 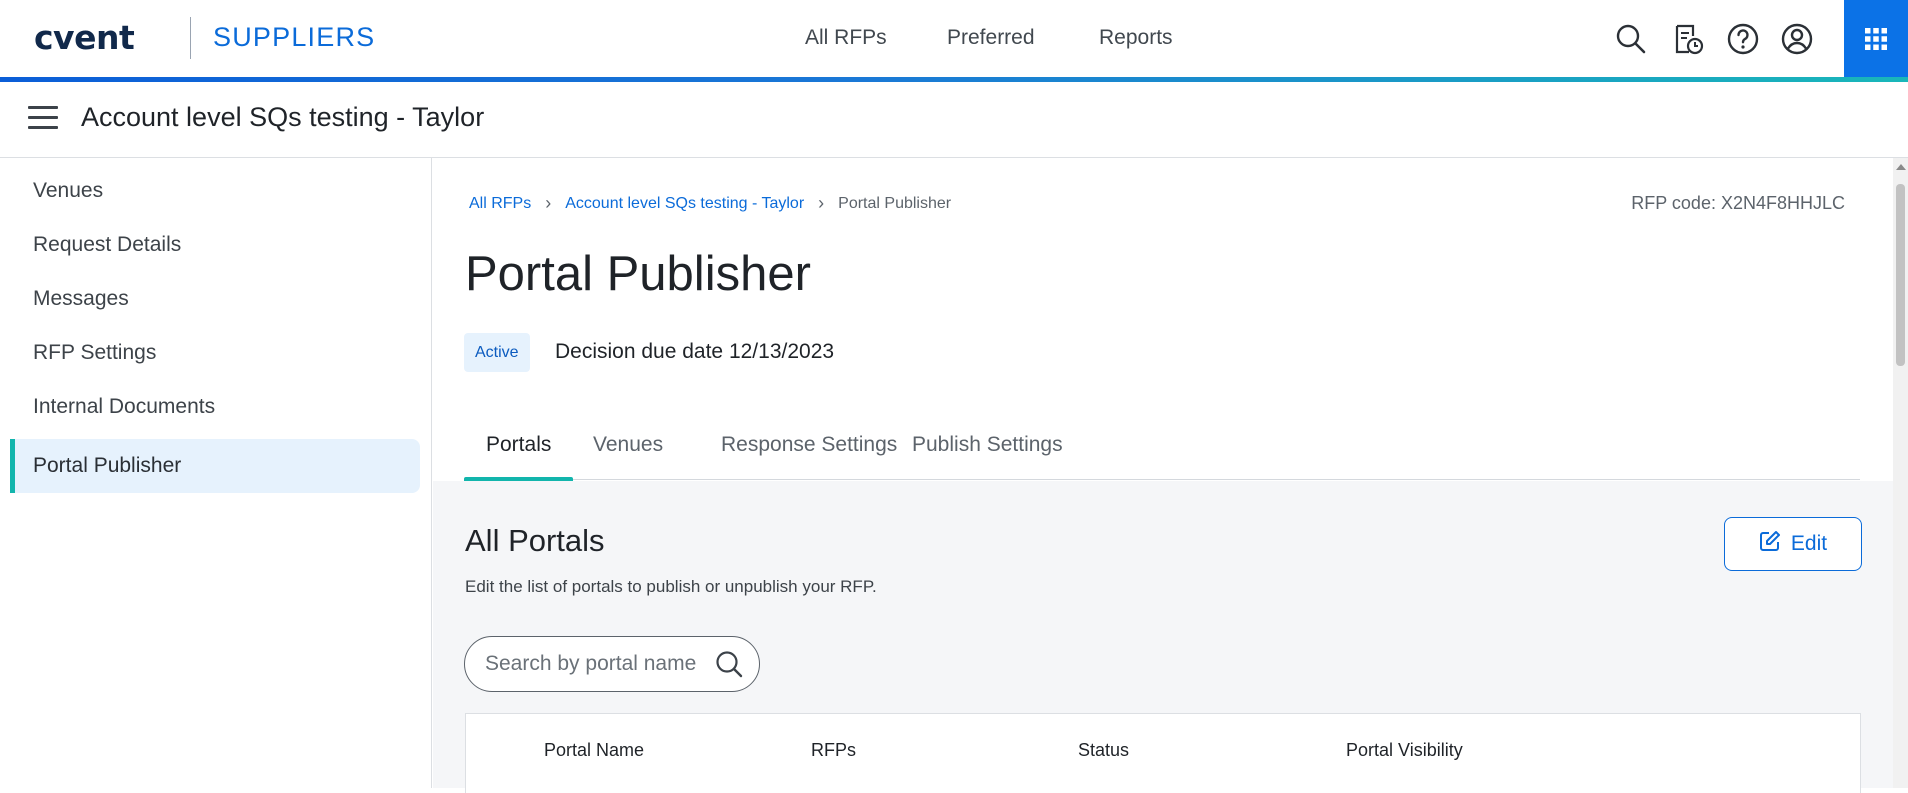 What do you see at coordinates (215, 191) in the screenshot?
I see `sidebar-item-venues: Venues` at bounding box center [215, 191].